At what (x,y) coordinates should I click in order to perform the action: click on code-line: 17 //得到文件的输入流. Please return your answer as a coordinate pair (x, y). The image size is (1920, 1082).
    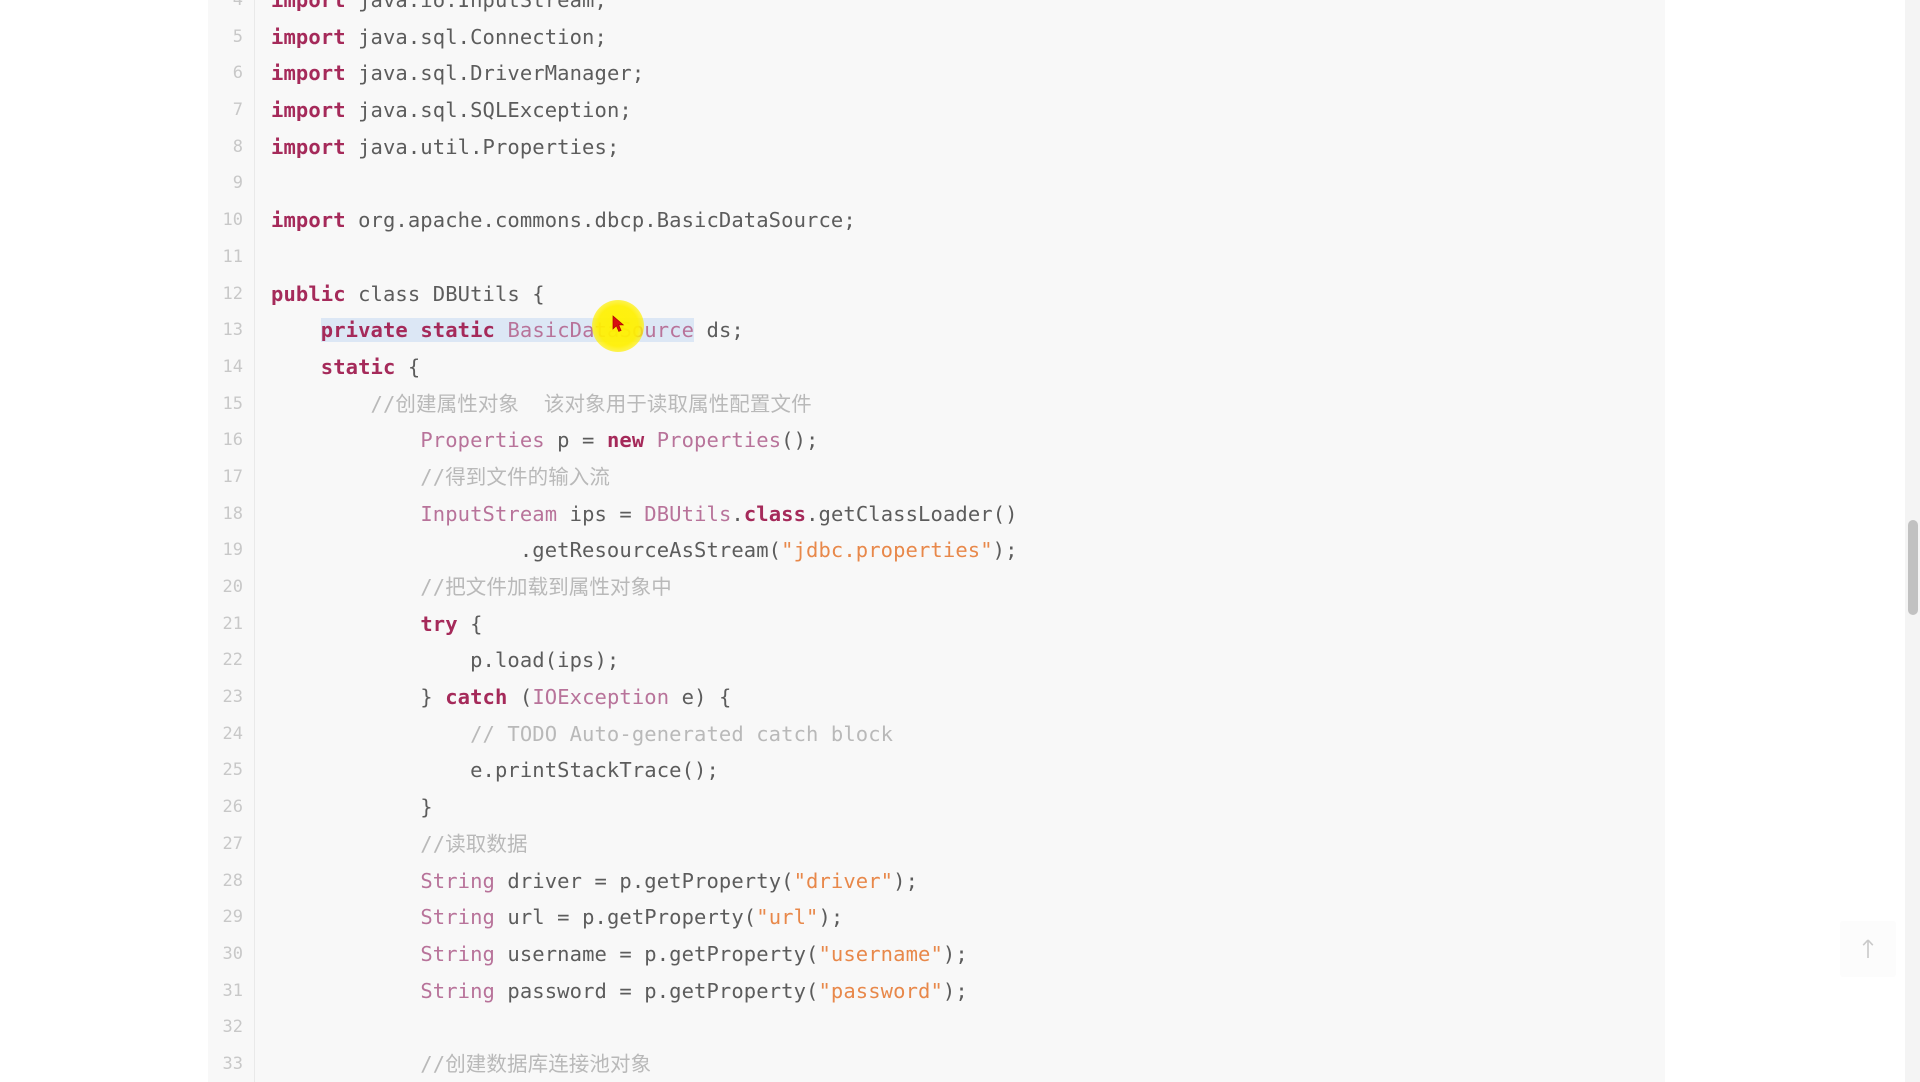
    Looking at the image, I should click on (936, 477).